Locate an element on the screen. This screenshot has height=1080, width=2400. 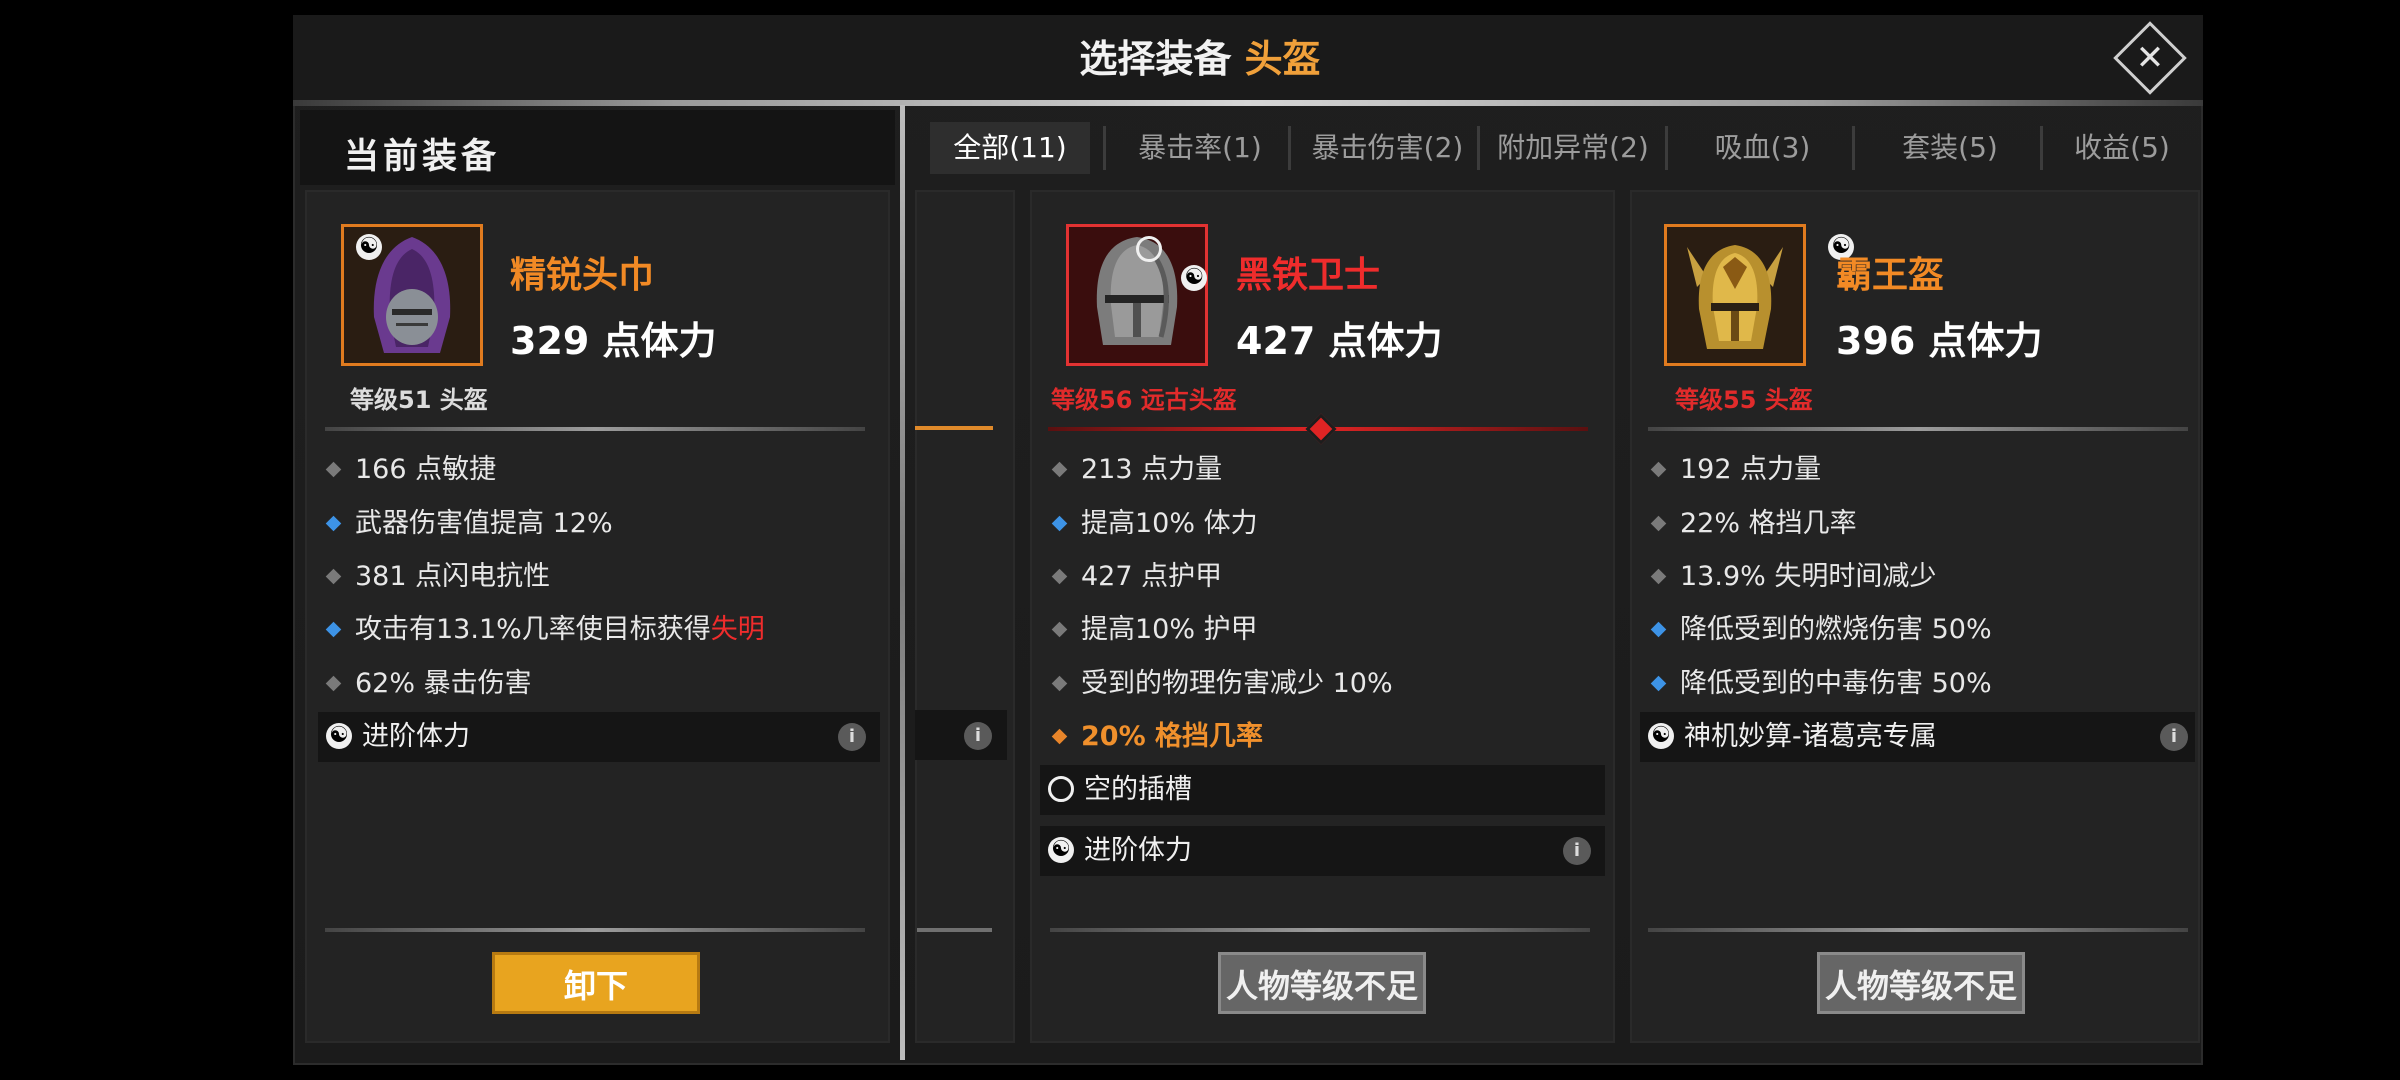
stat-line: 武器伤害值提高 12% is located at coordinates (466, 524).